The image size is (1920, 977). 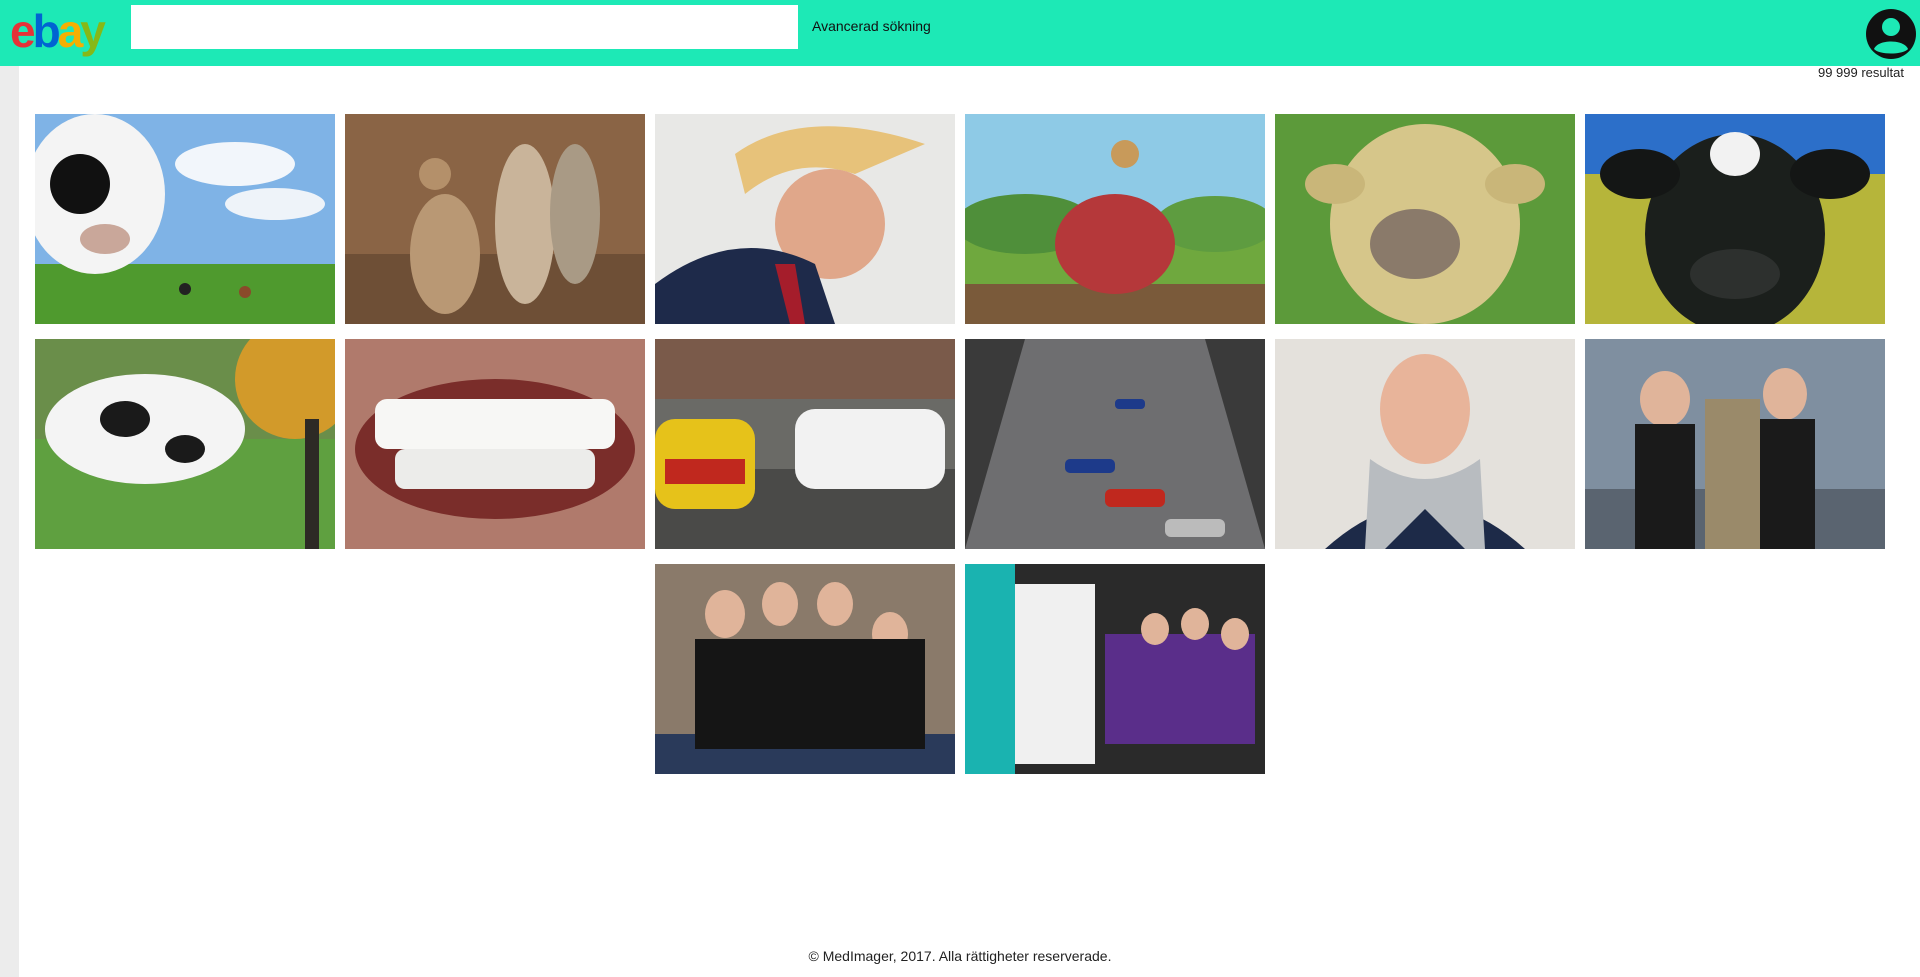 What do you see at coordinates (70, 31) in the screenshot?
I see `logo-letter-a: a` at bounding box center [70, 31].